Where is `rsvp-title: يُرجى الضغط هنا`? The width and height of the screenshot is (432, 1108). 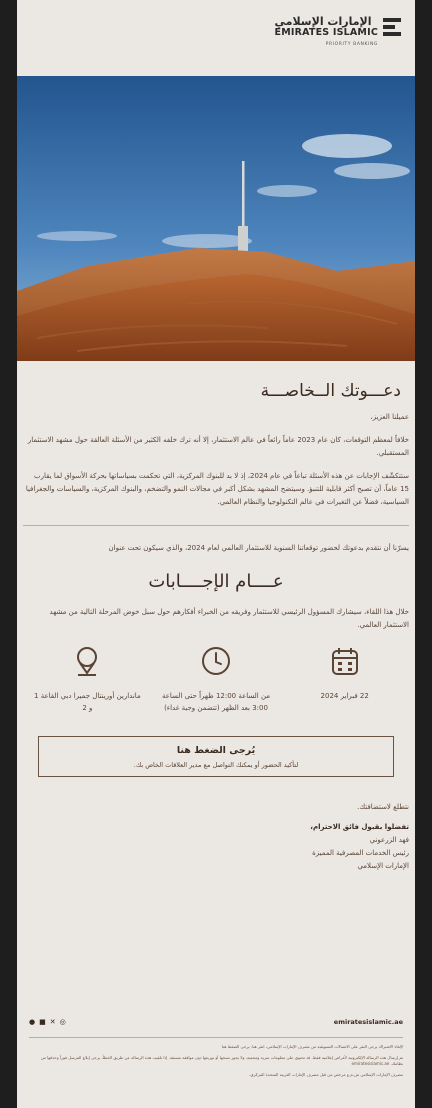
rsvp-title: يُرجى الضغط هنا is located at coordinates (216, 750).